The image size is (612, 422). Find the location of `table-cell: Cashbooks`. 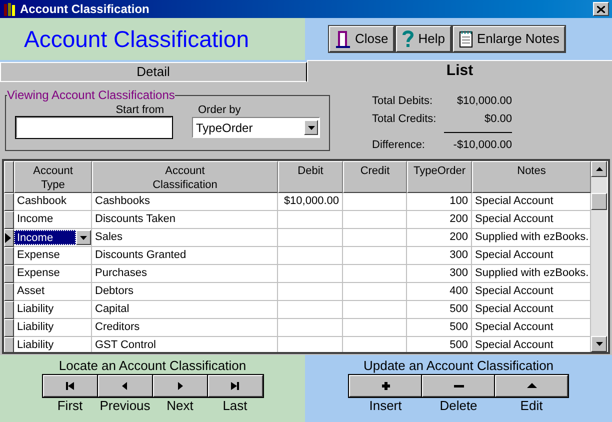

table-cell: Cashbooks is located at coordinates (185, 202).